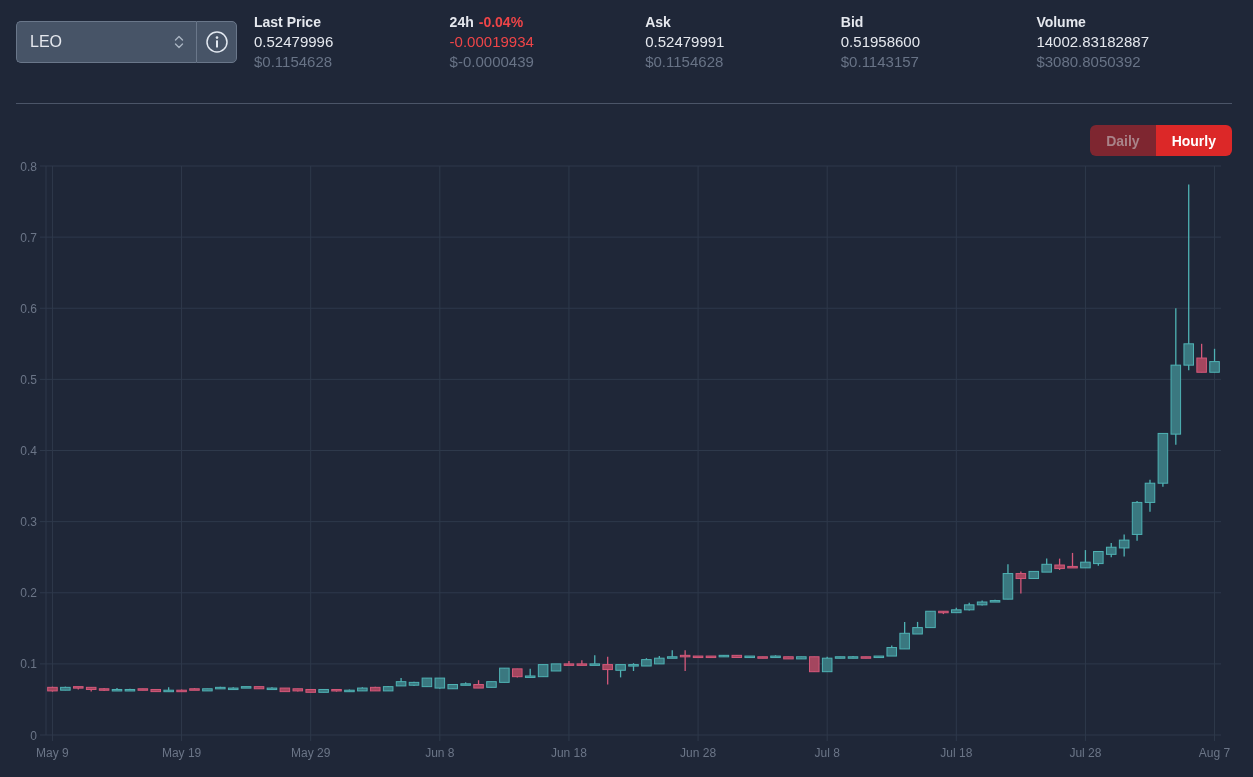 This screenshot has height=777, width=1253. Describe the element at coordinates (440, 753) in the screenshot. I see `x-axis-label: Jun 8` at that location.